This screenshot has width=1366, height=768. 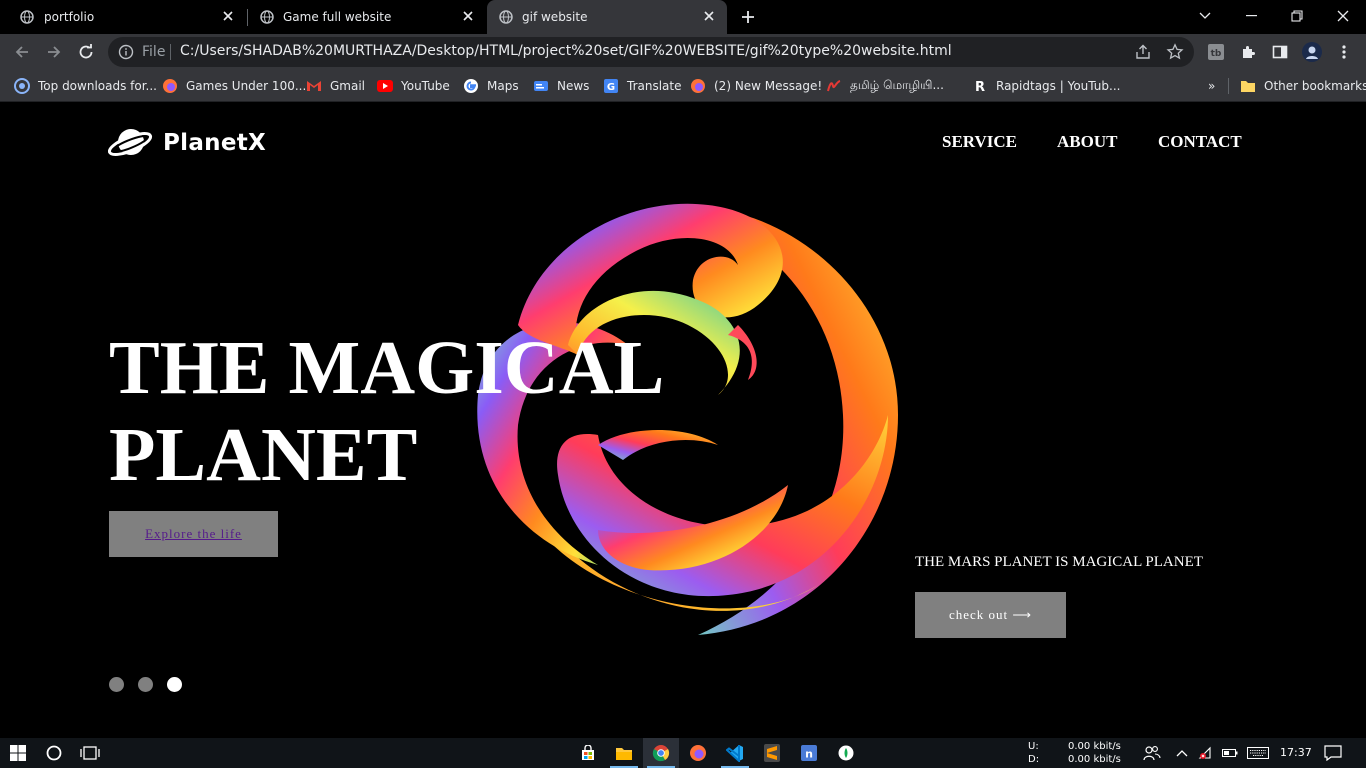 I want to click on profile-avatar, so click(x=1312, y=52).